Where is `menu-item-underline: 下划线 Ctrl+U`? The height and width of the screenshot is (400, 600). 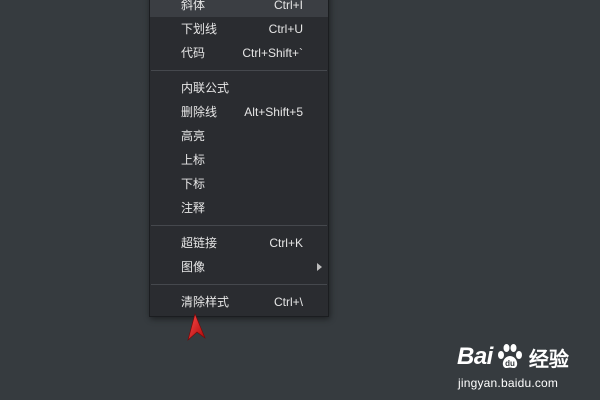 menu-item-underline: 下划线 Ctrl+U is located at coordinates (239, 29).